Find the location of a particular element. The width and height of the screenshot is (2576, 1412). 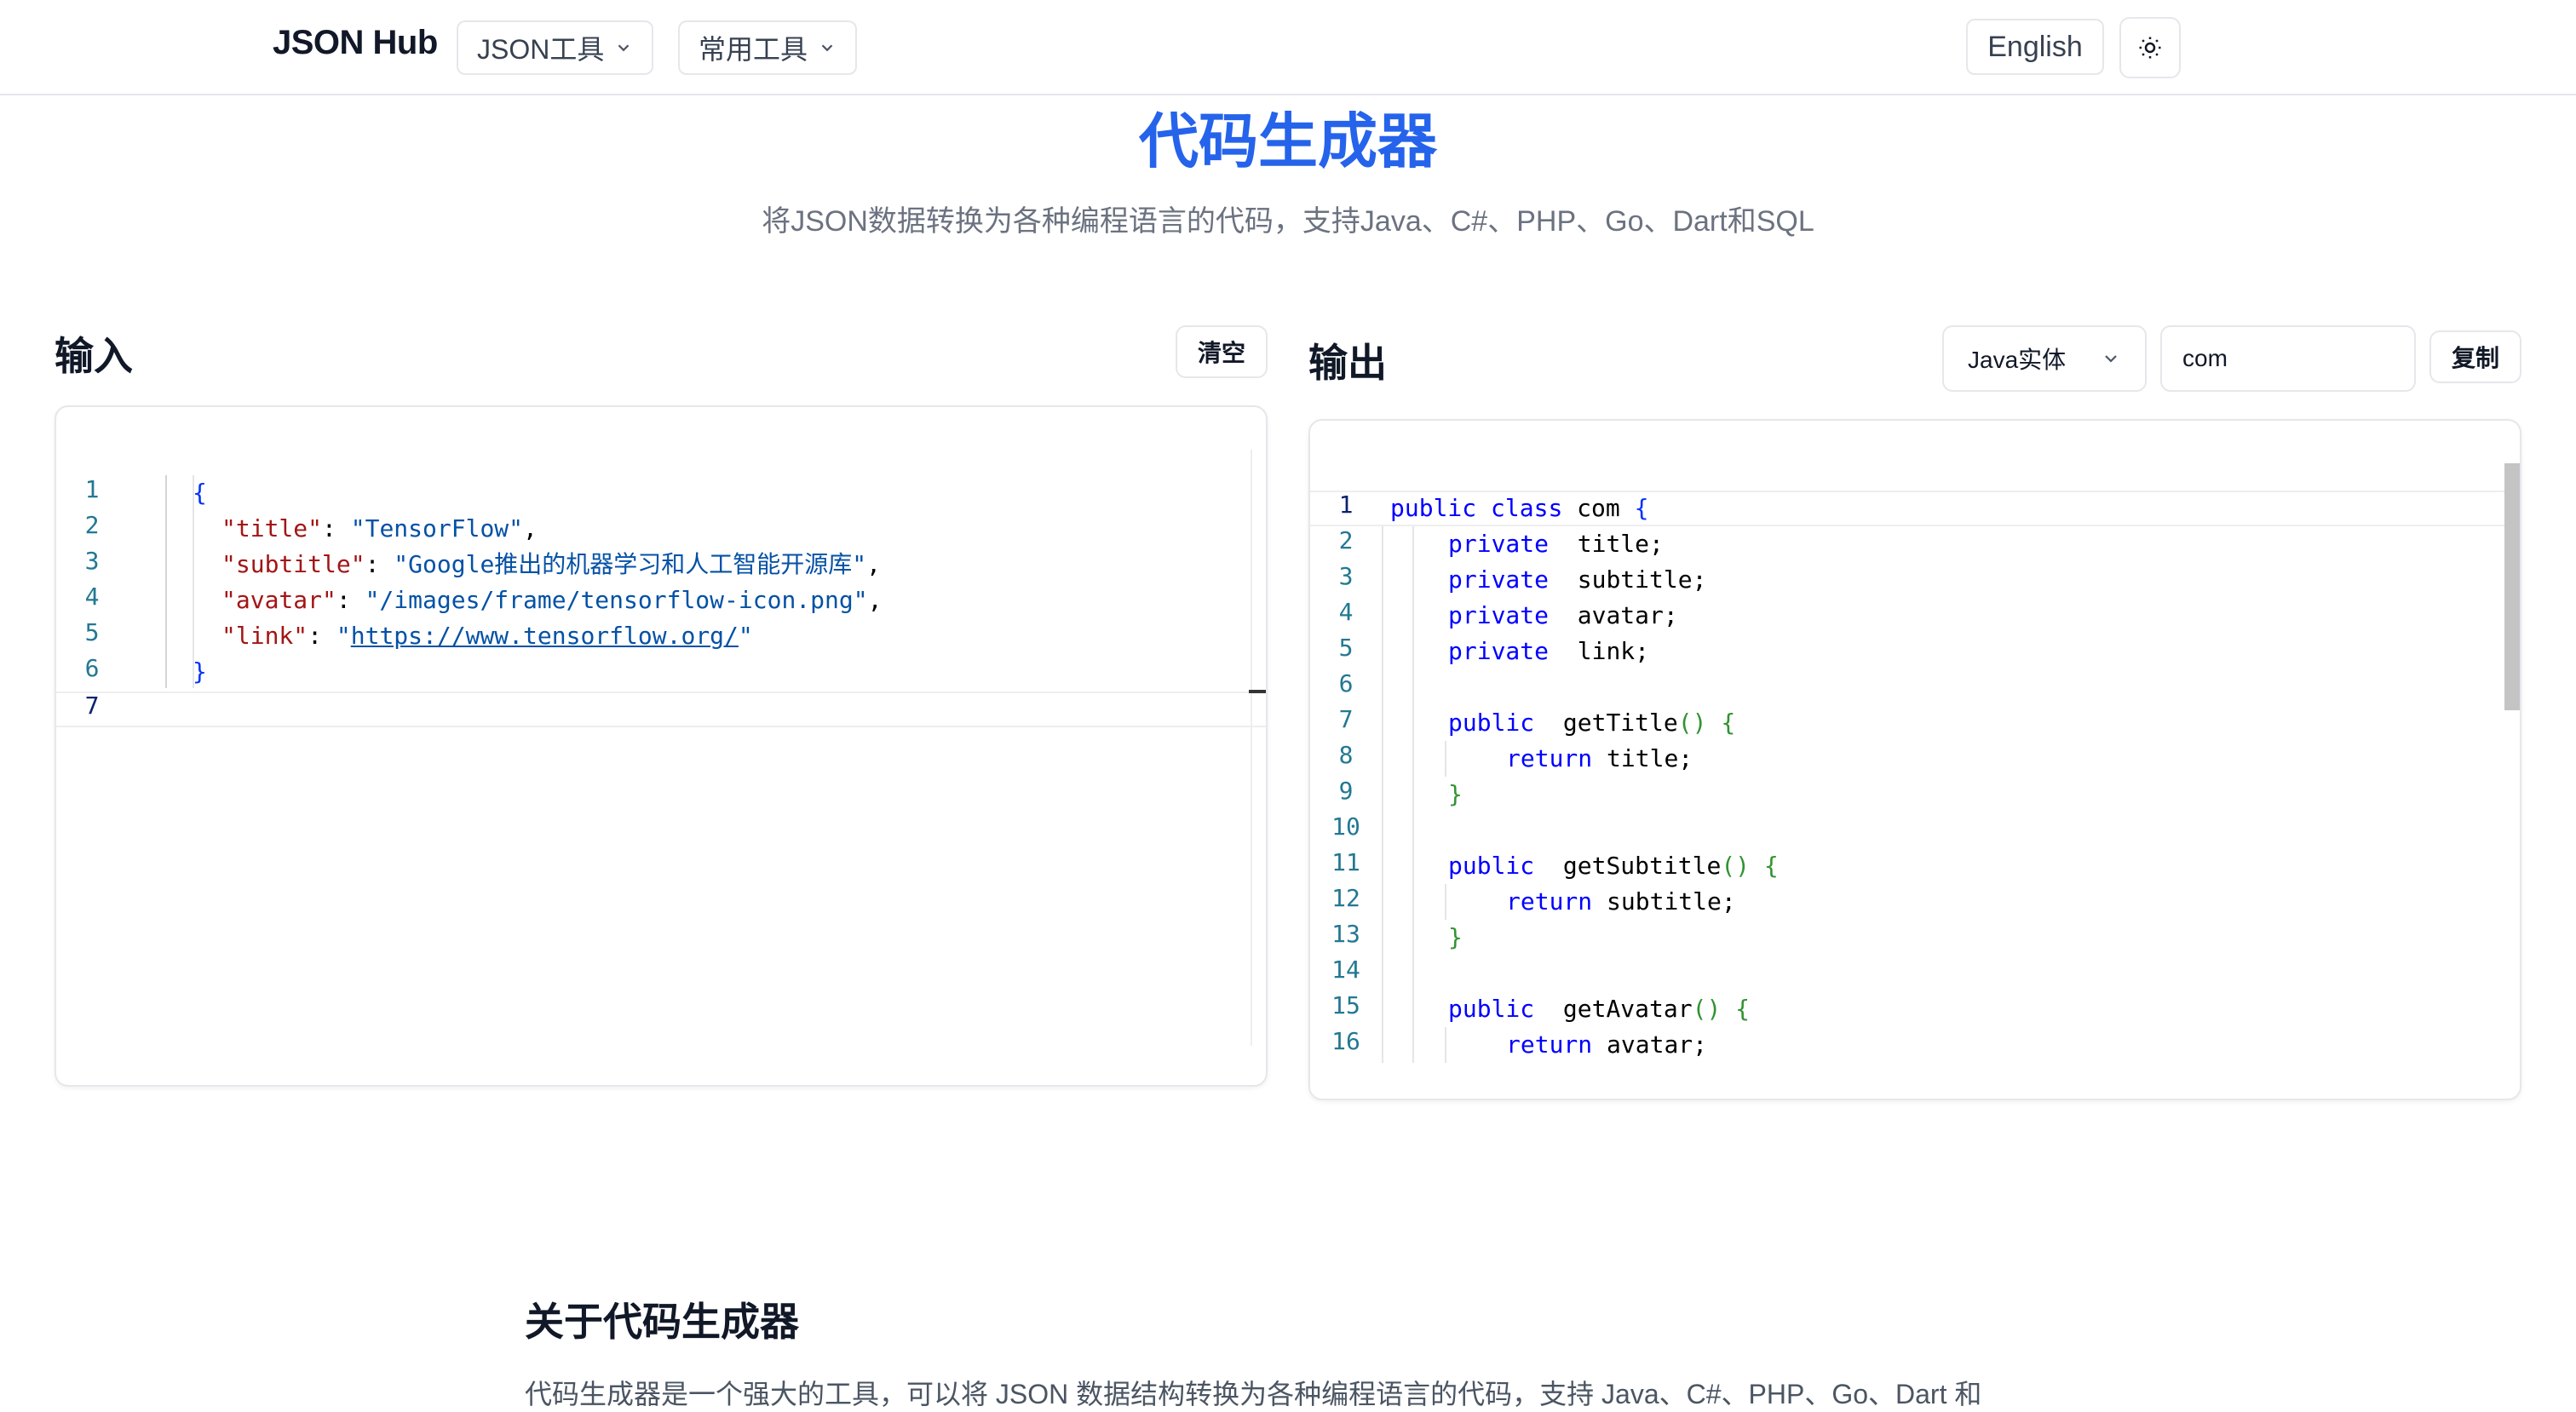

scrollbar-track is located at coordinates (1251, 748).